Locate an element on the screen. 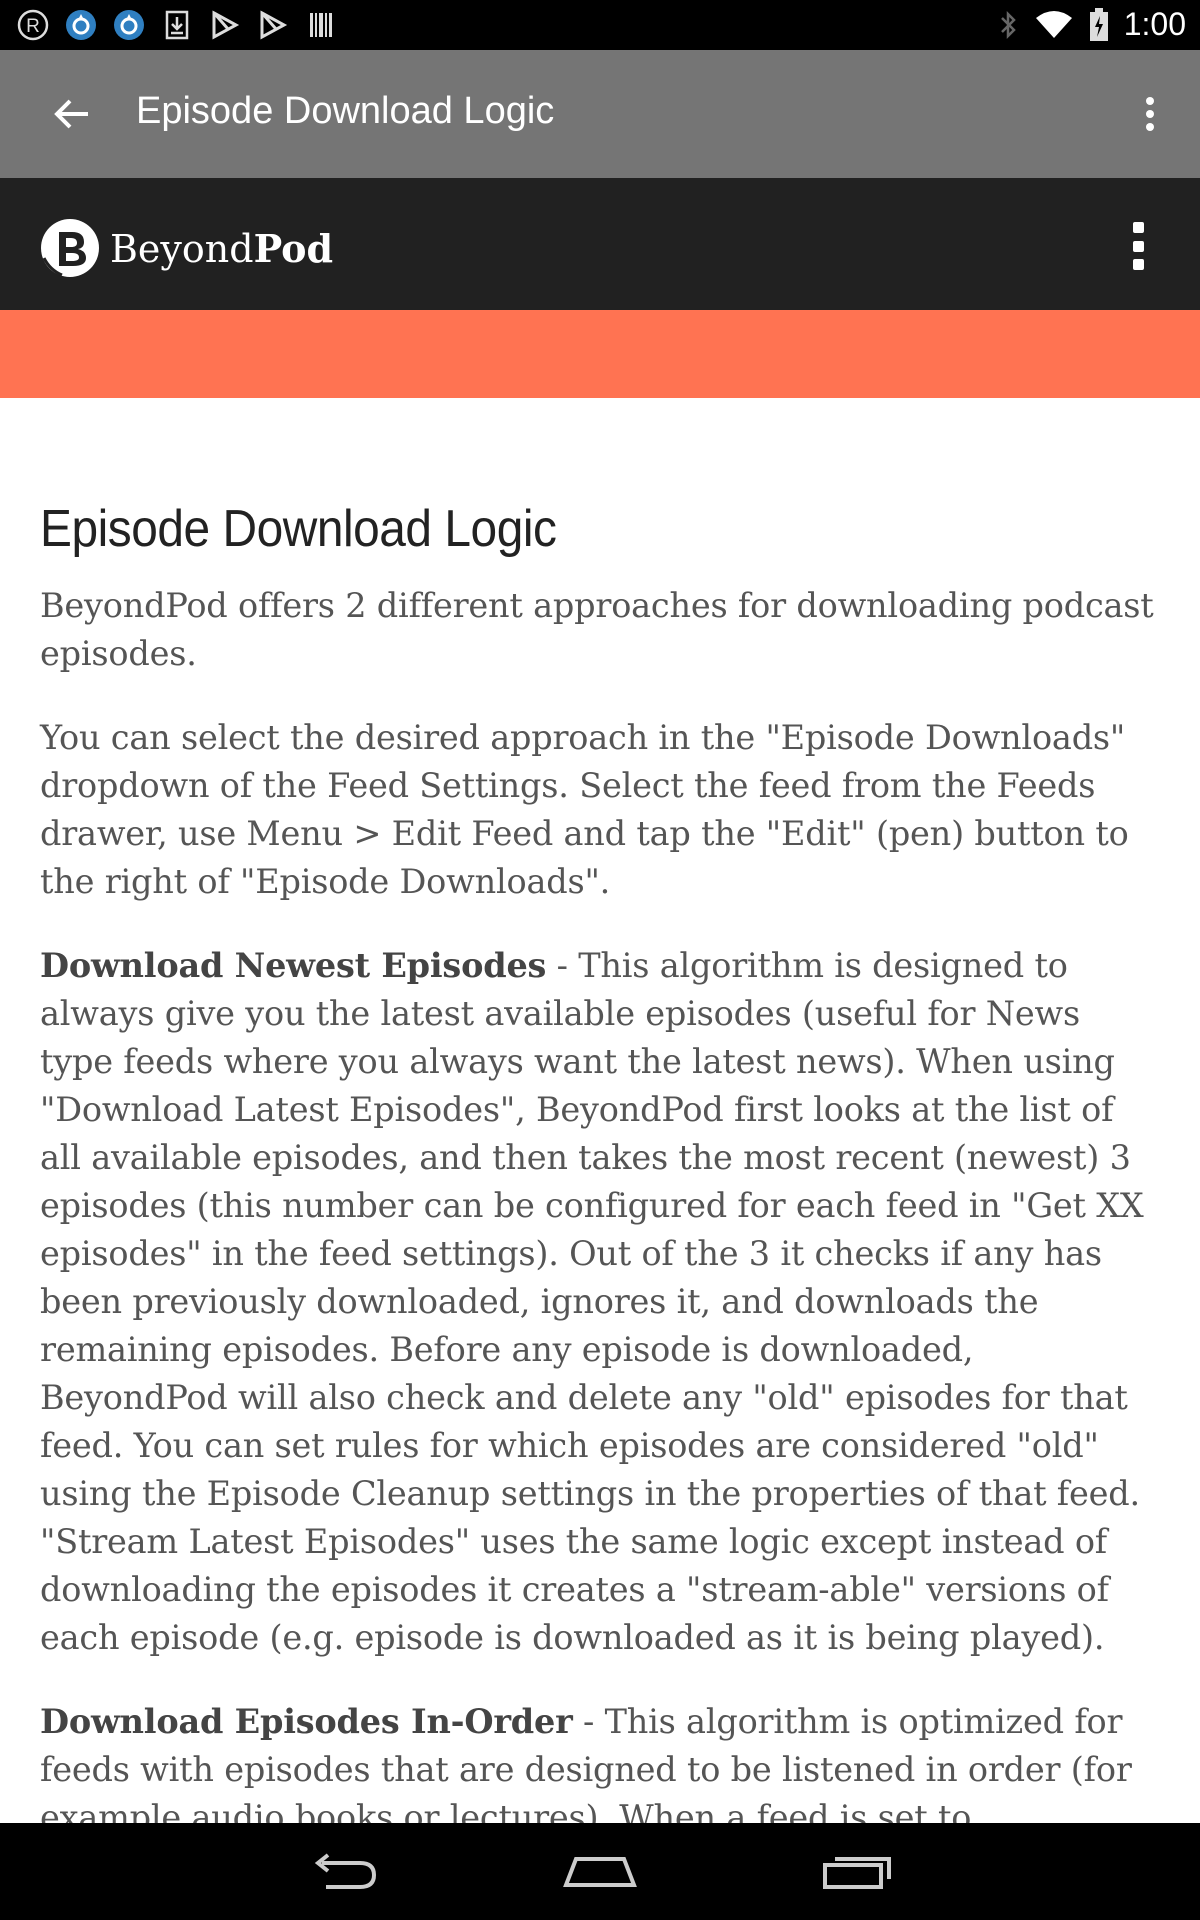 The width and height of the screenshot is (1200, 1920). overflow-menu-button is located at coordinates (1150, 114).